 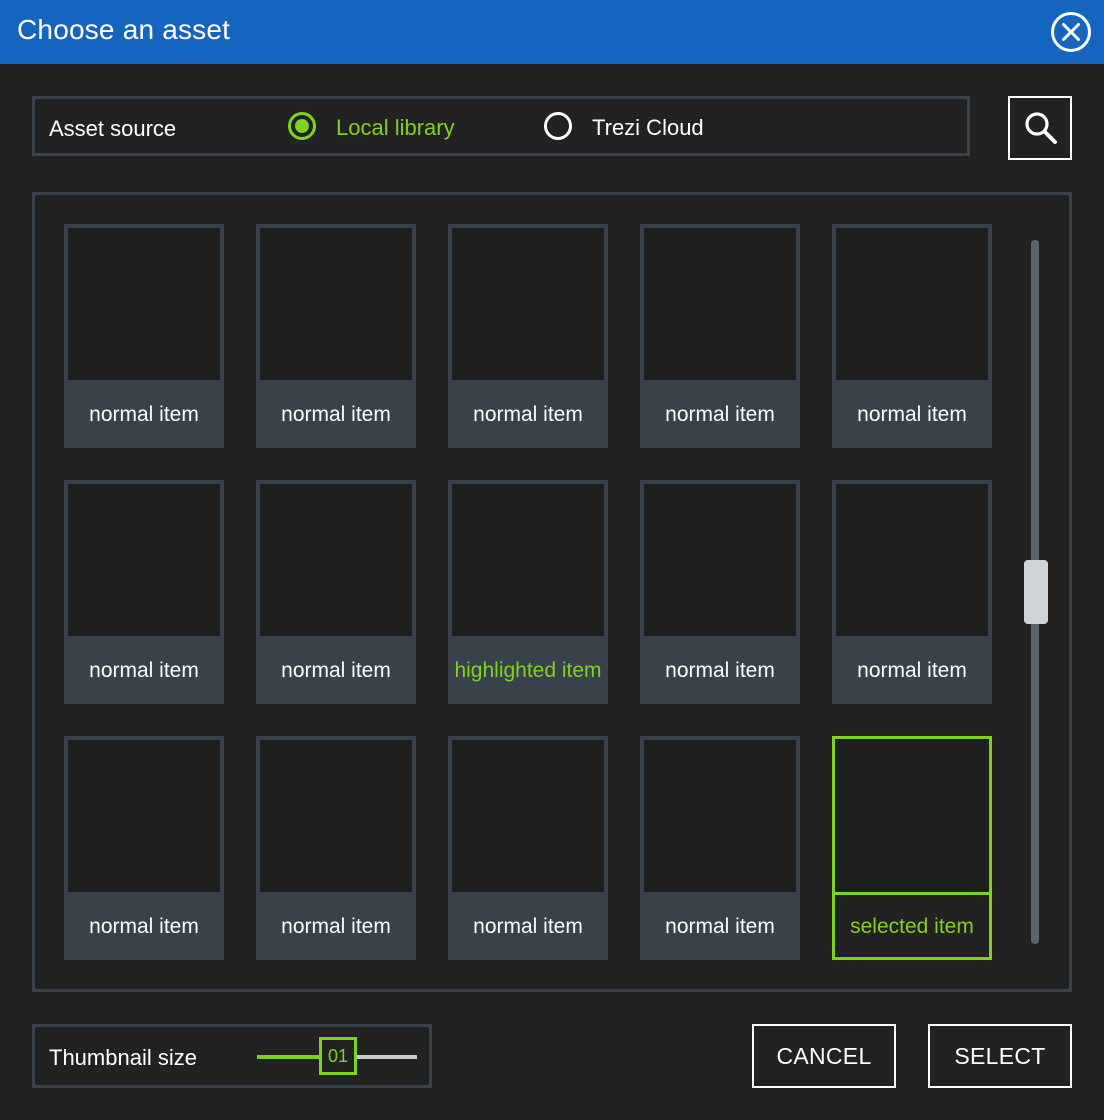 I want to click on select-button: SELECT, so click(x=1000, y=1056).